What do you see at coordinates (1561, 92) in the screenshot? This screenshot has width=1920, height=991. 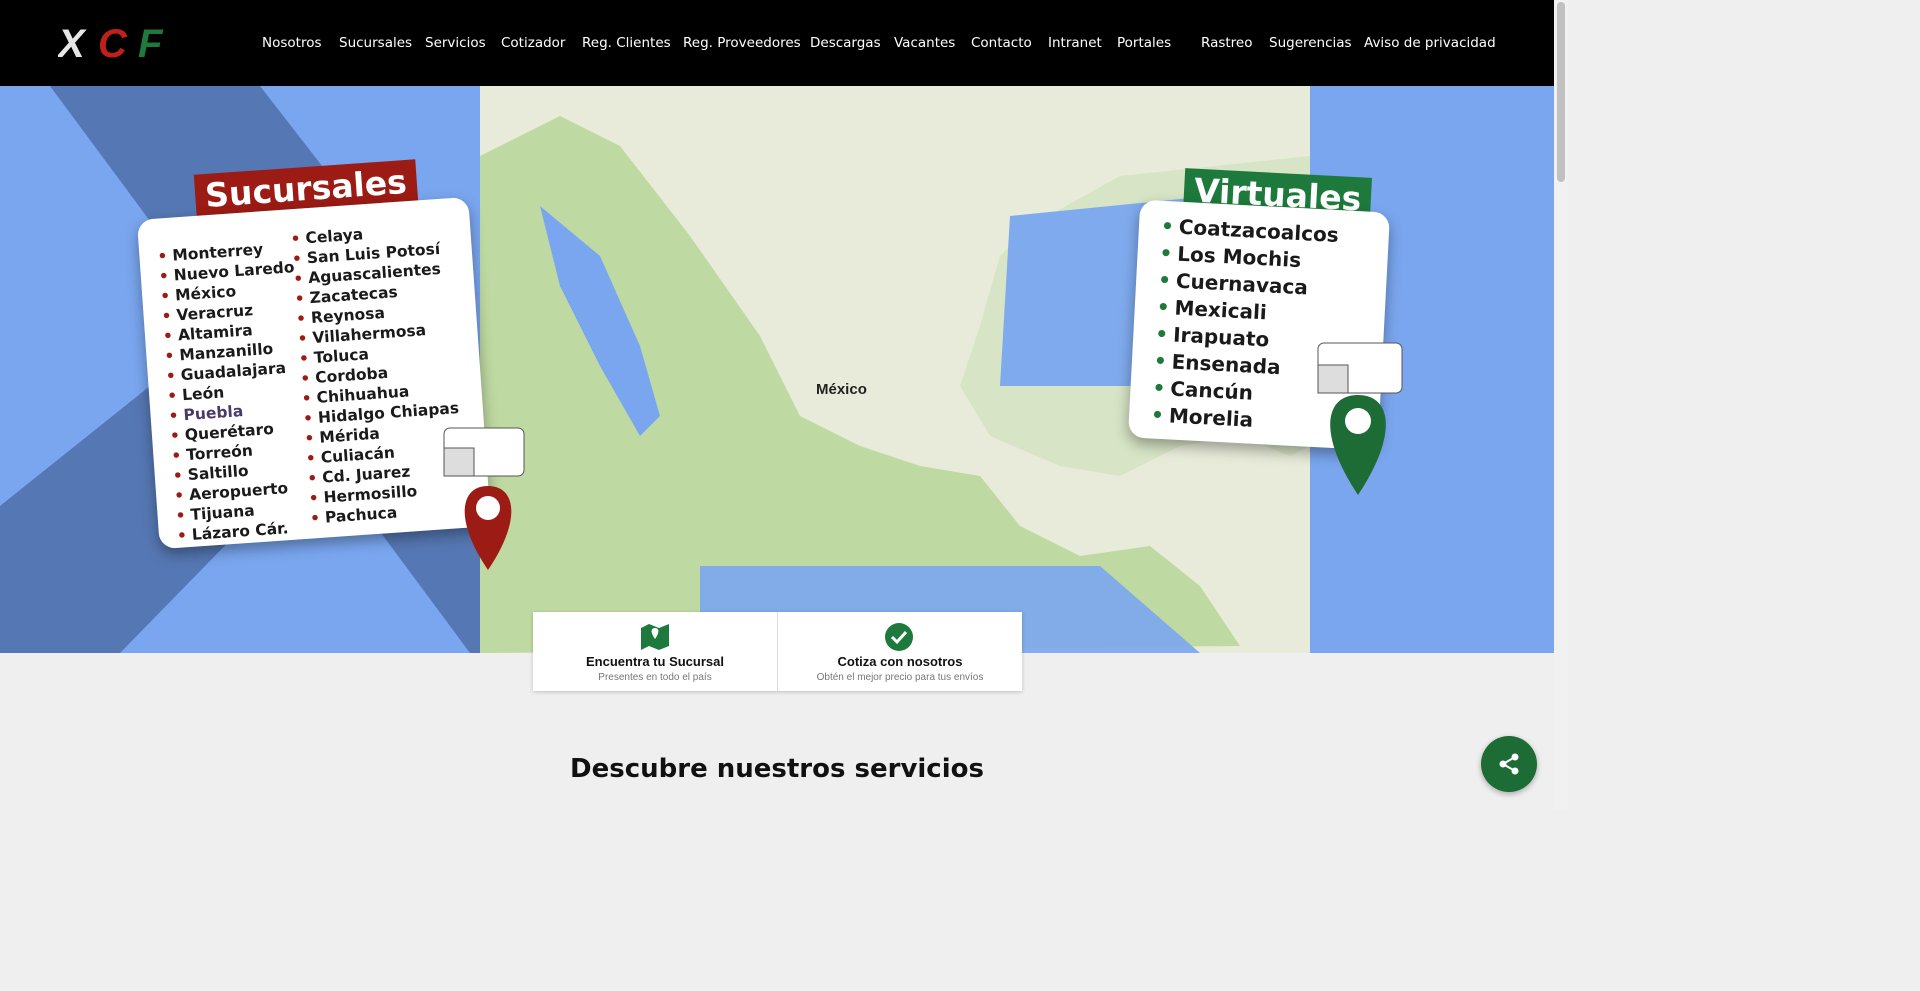 I see `scrollbar-thumb` at bounding box center [1561, 92].